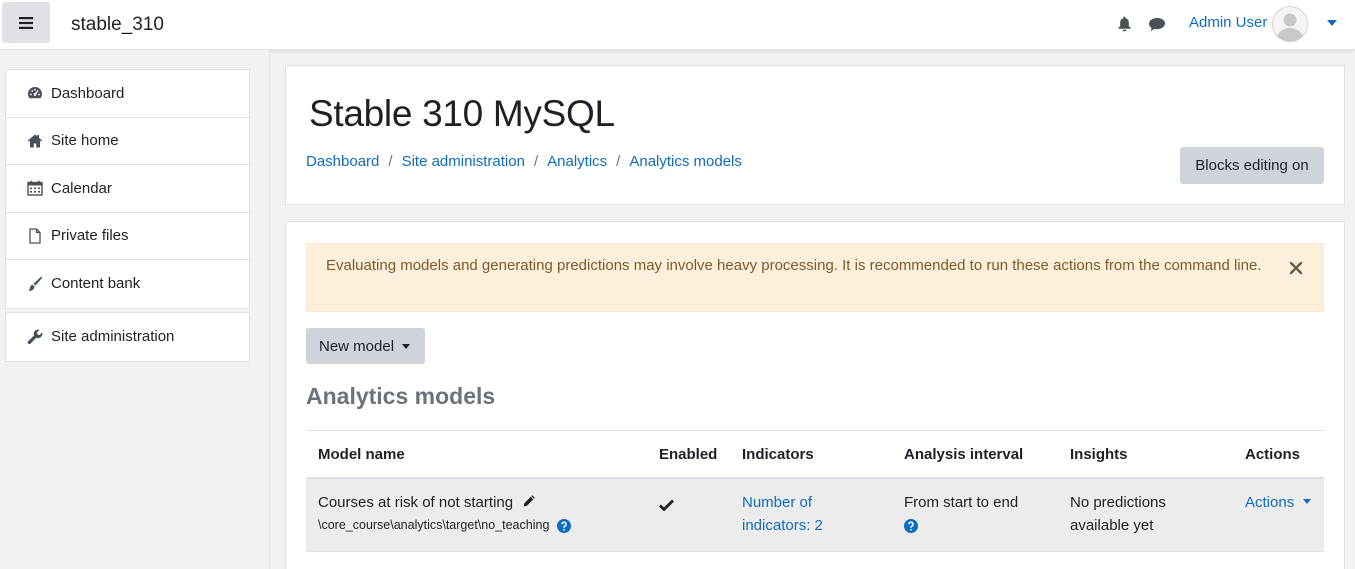 This screenshot has width=1355, height=569. What do you see at coordinates (782, 502) in the screenshot?
I see `indicators-link-line1: Number of` at bounding box center [782, 502].